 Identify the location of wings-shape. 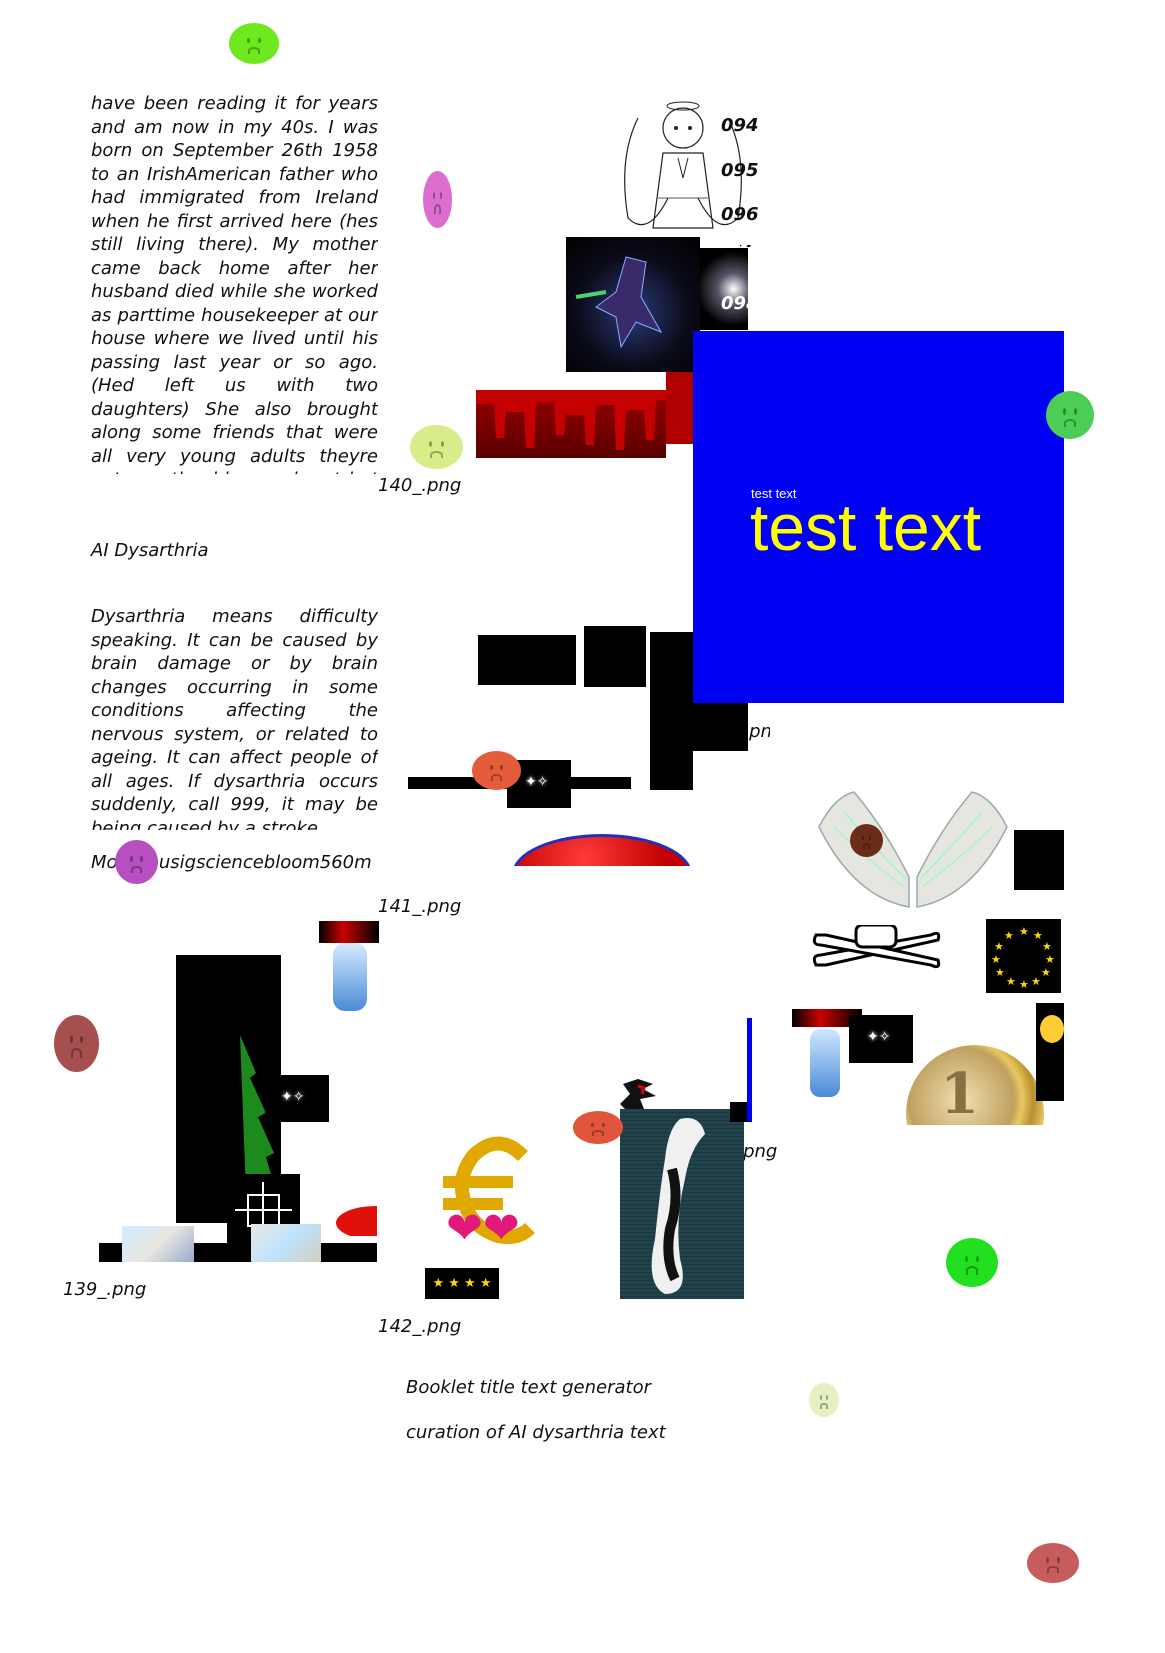
(913, 849).